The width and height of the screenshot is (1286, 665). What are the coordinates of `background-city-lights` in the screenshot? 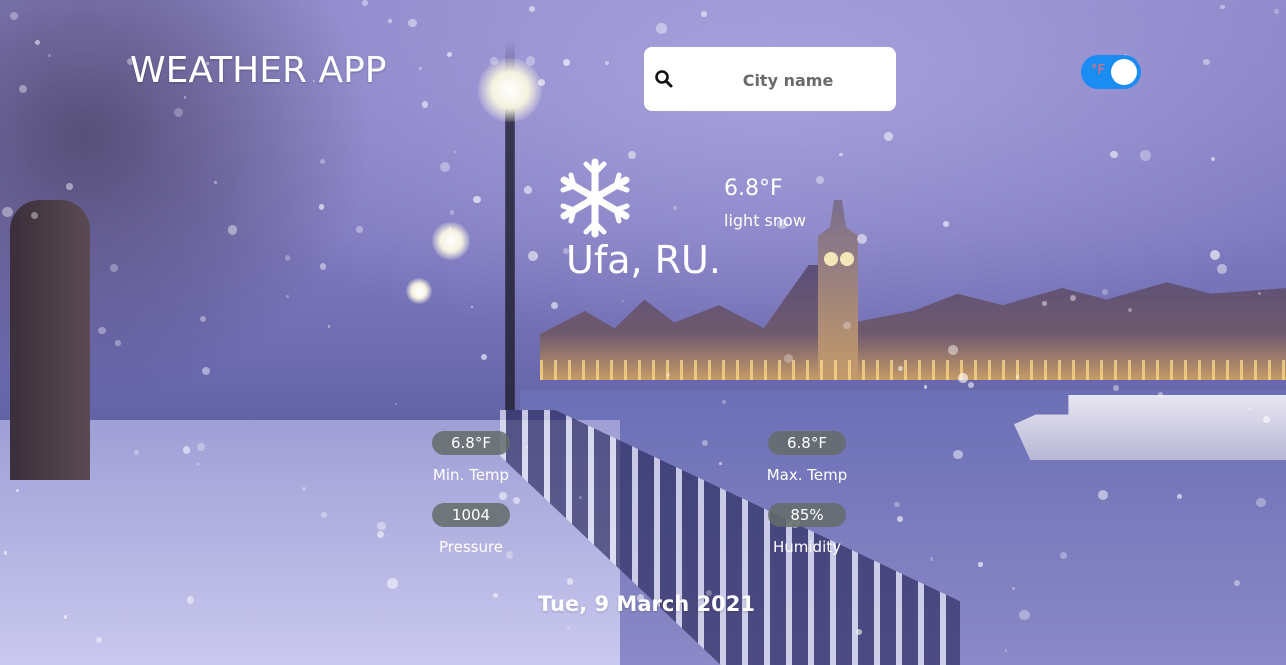 It's located at (913, 370).